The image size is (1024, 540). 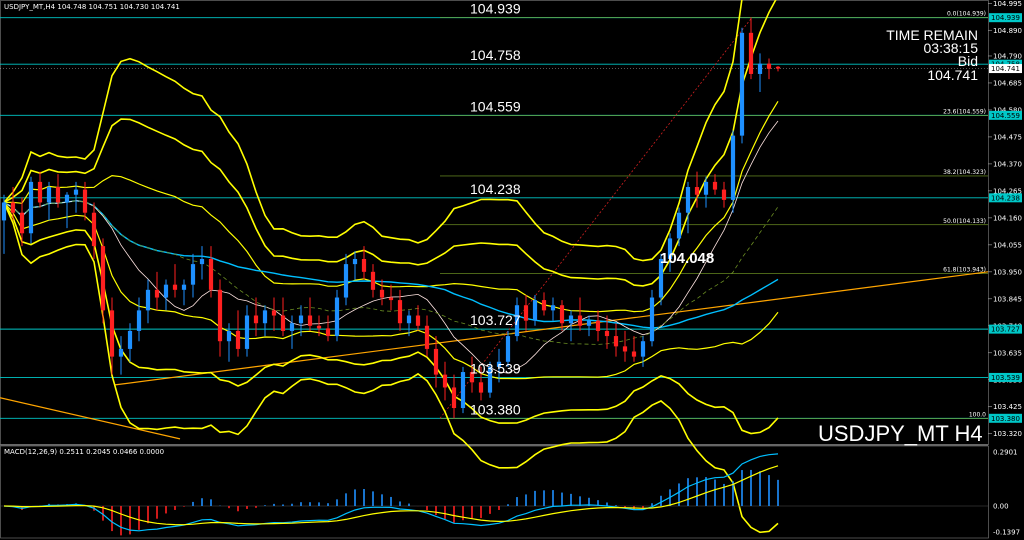 What do you see at coordinates (391, 495) in the screenshot?
I see `macd-signal-line` at bounding box center [391, 495].